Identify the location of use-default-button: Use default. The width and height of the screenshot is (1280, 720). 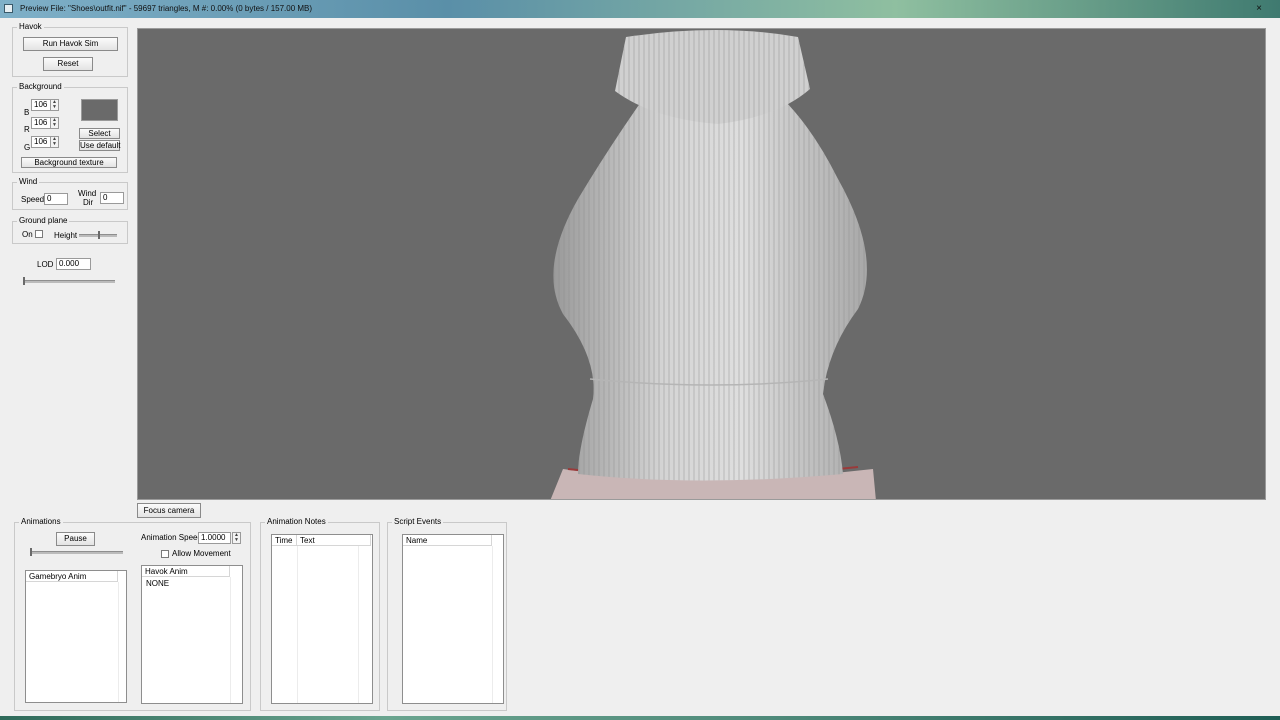
(99, 145).